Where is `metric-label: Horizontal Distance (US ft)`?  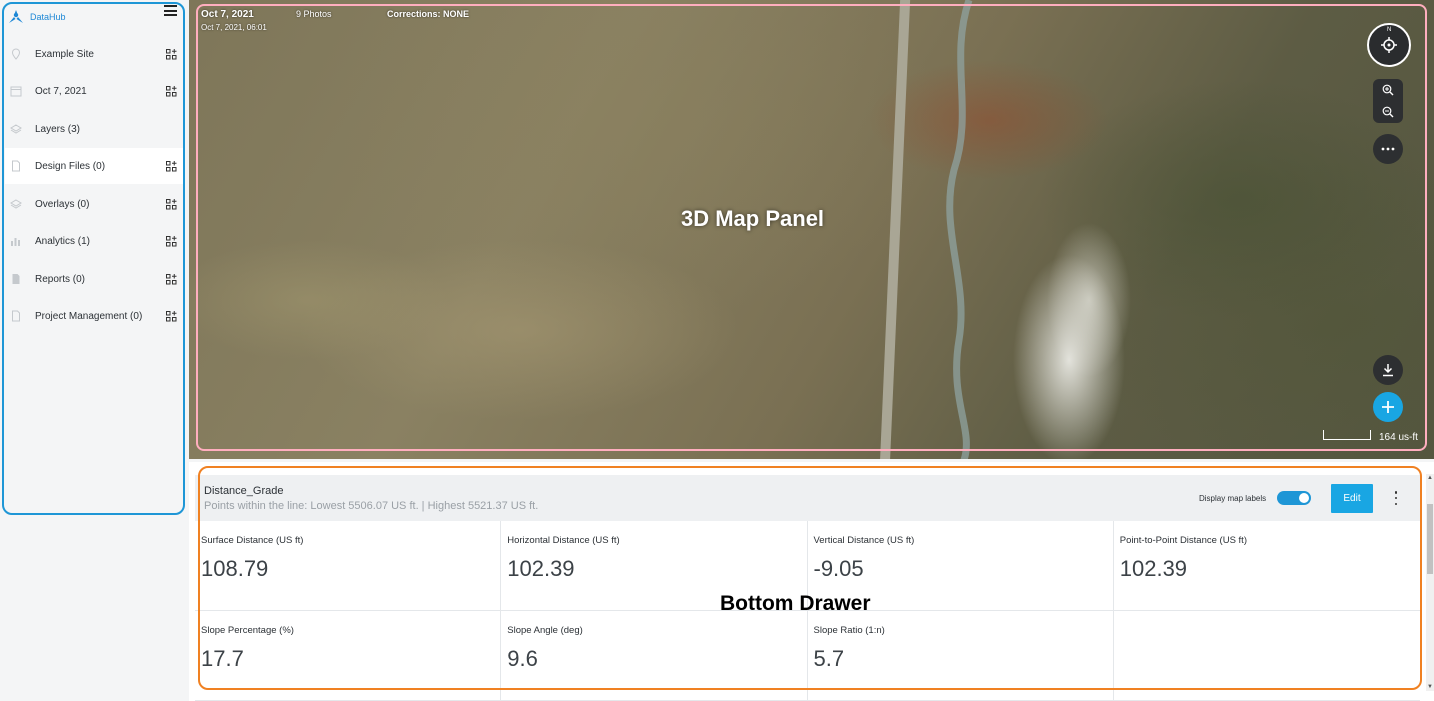
metric-label: Horizontal Distance (US ft) is located at coordinates (563, 540).